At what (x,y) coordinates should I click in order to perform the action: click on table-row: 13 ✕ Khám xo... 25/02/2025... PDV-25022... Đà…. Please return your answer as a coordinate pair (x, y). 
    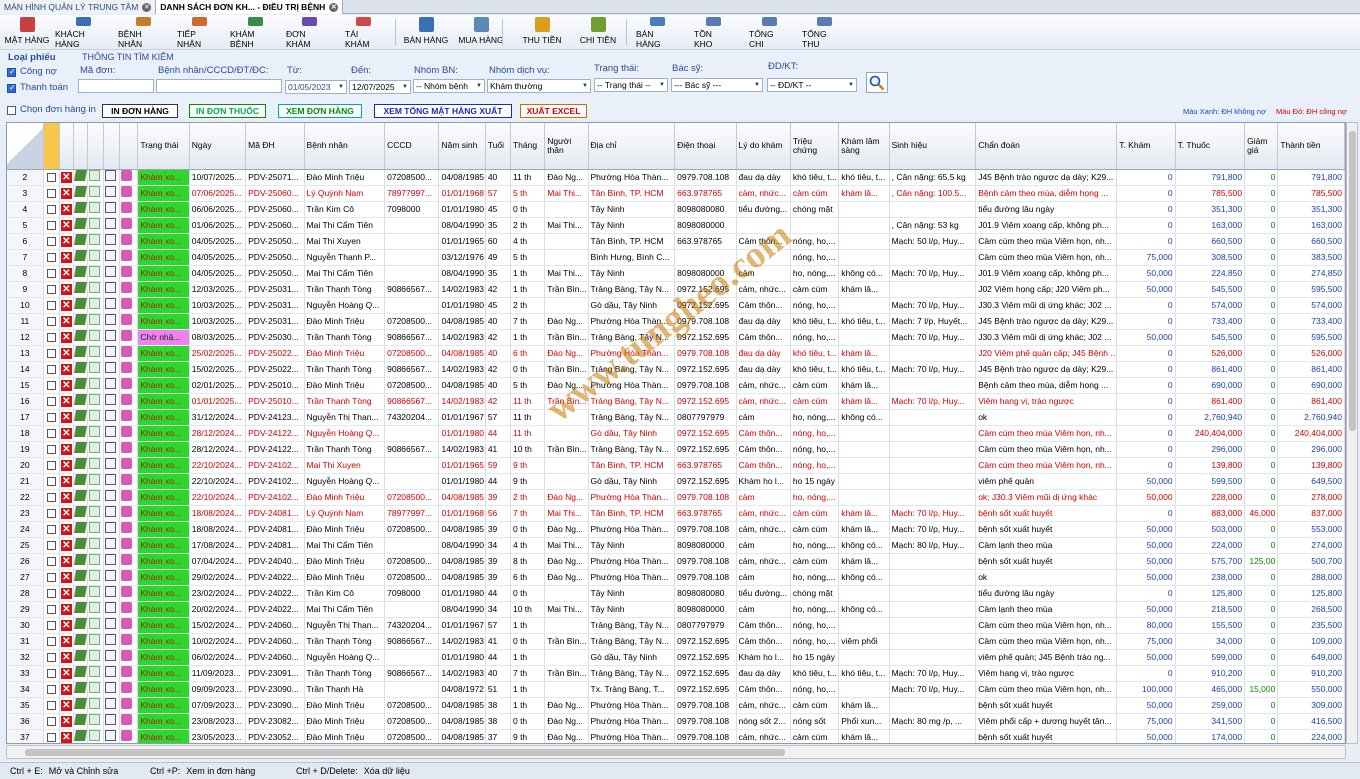
    Looking at the image, I should click on (676, 353).